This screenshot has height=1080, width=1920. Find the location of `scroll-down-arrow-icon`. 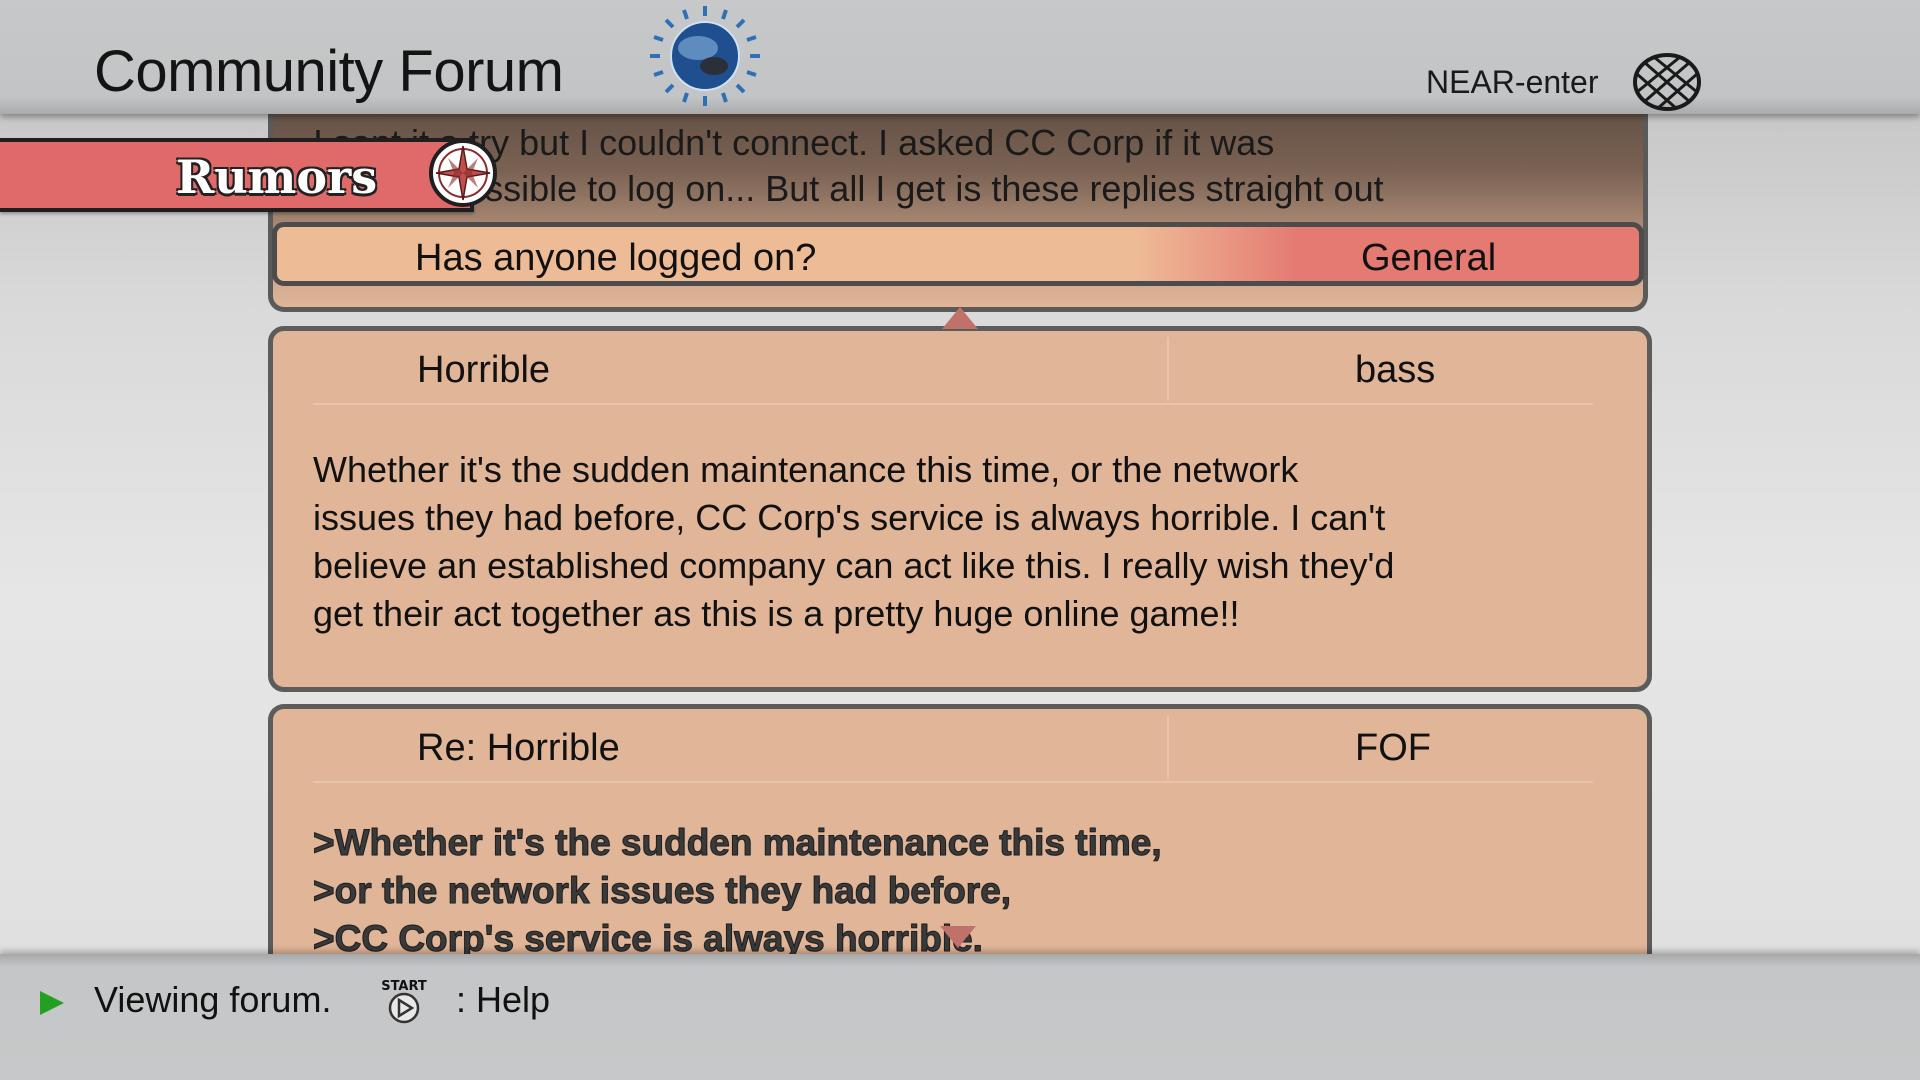

scroll-down-arrow-icon is located at coordinates (958, 937).